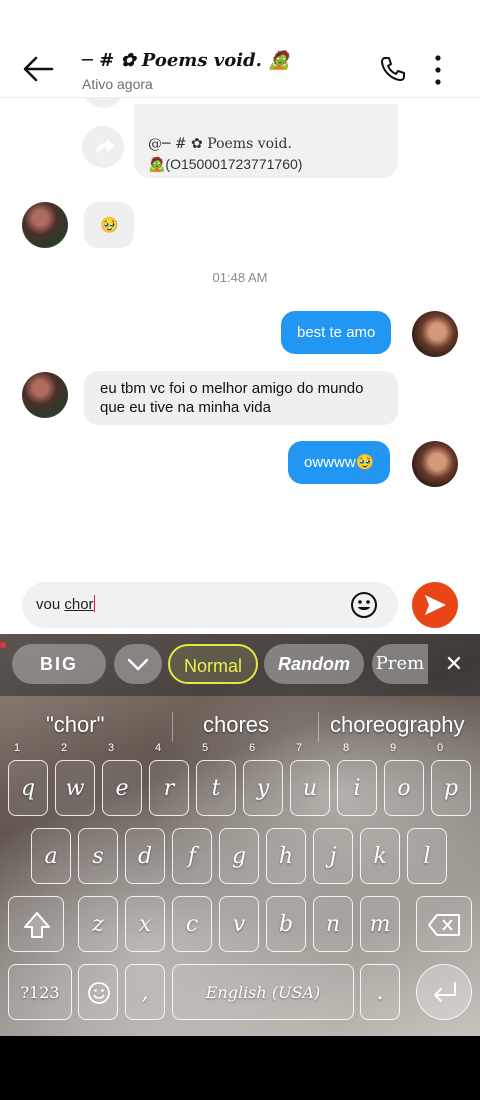 This screenshot has height=1100, width=480. What do you see at coordinates (3, 645) in the screenshot?
I see `notification-dot` at bounding box center [3, 645].